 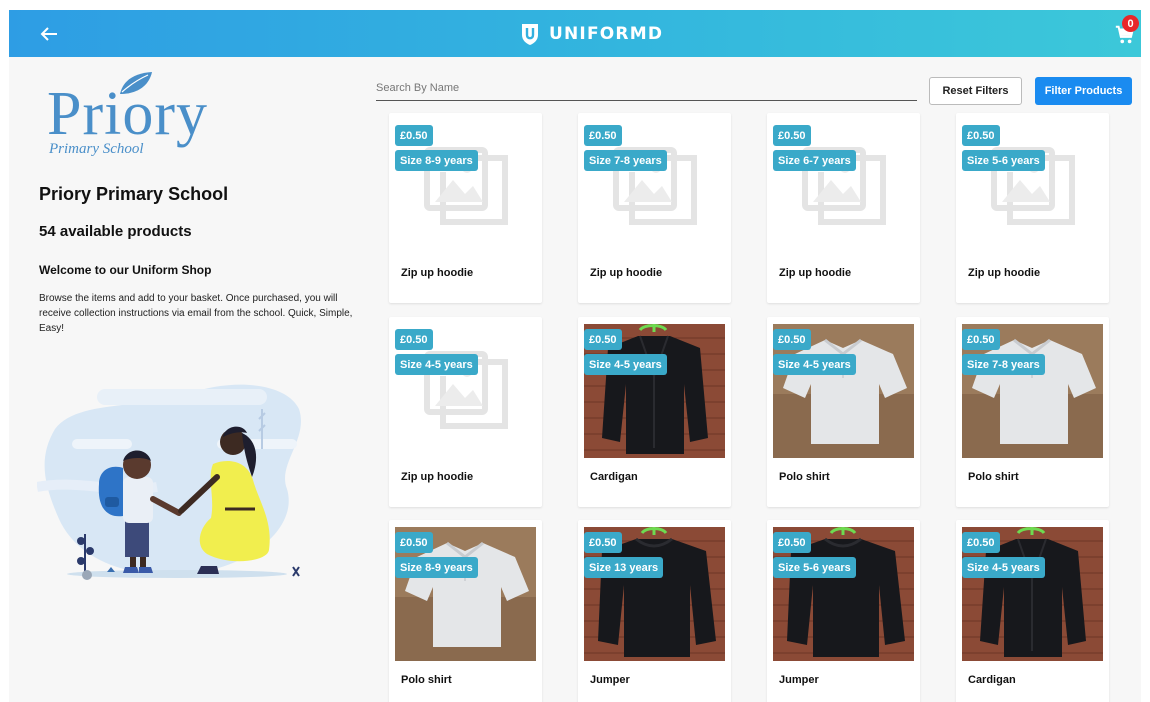 I want to click on reset-filters-button: Reset Filters, so click(x=975, y=91).